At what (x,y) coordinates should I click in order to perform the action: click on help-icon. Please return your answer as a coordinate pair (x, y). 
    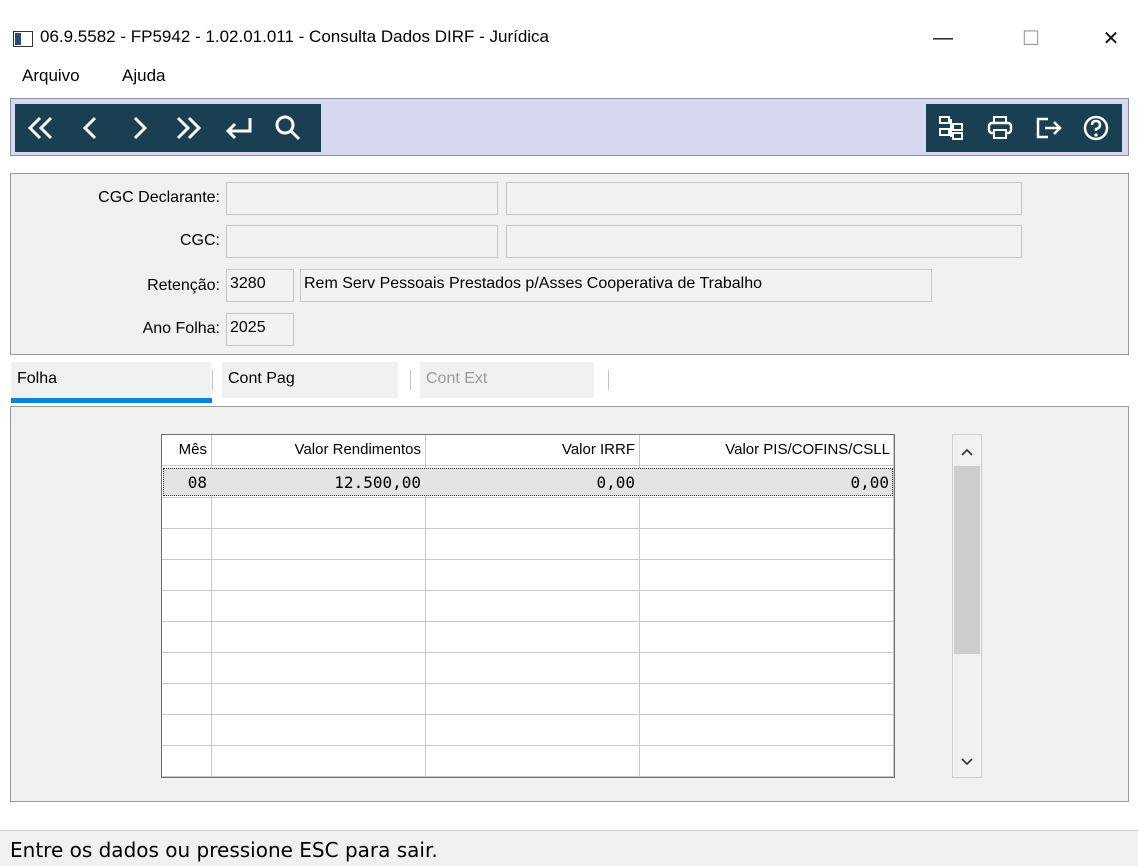
    Looking at the image, I should click on (1096, 128).